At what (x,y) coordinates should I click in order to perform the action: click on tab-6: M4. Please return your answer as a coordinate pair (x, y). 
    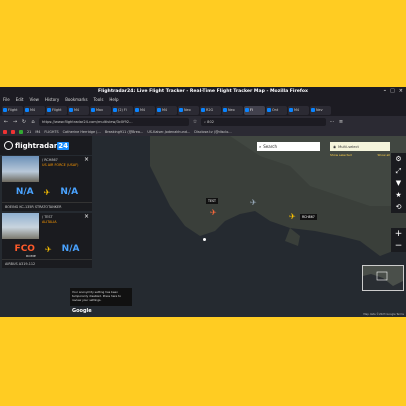
    Looking at the image, I should click on (144, 110).